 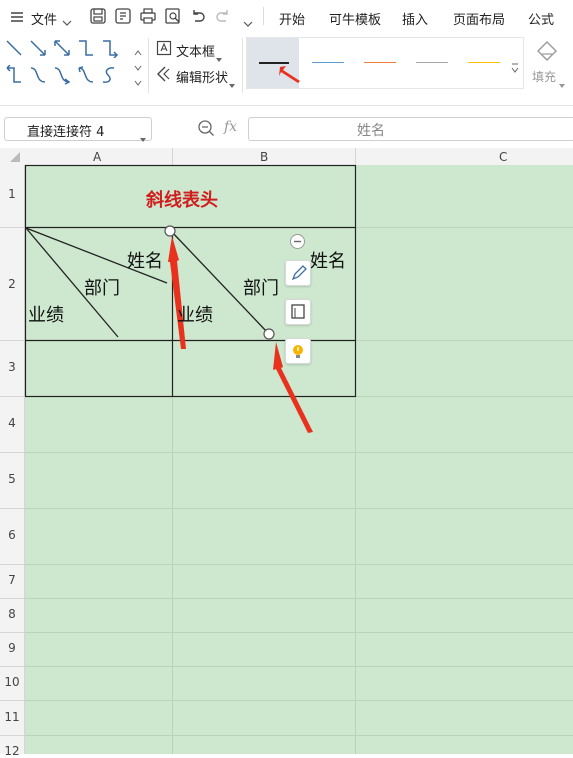 I want to click on pen-icon, so click(x=299, y=273).